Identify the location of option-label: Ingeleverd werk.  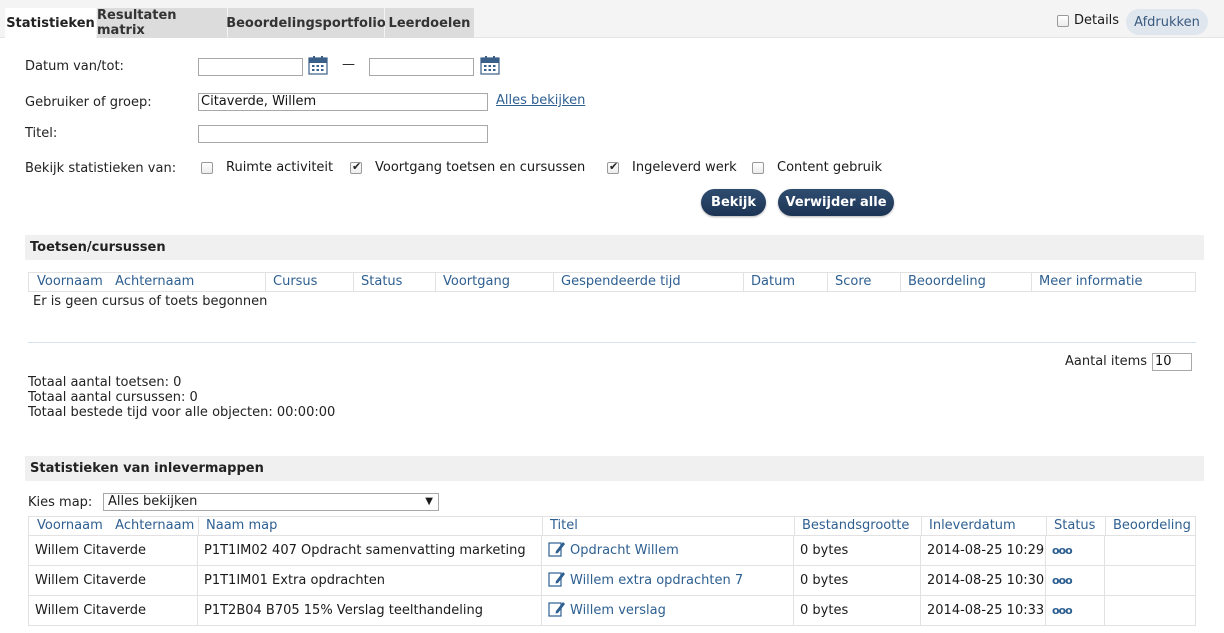
(684, 167).